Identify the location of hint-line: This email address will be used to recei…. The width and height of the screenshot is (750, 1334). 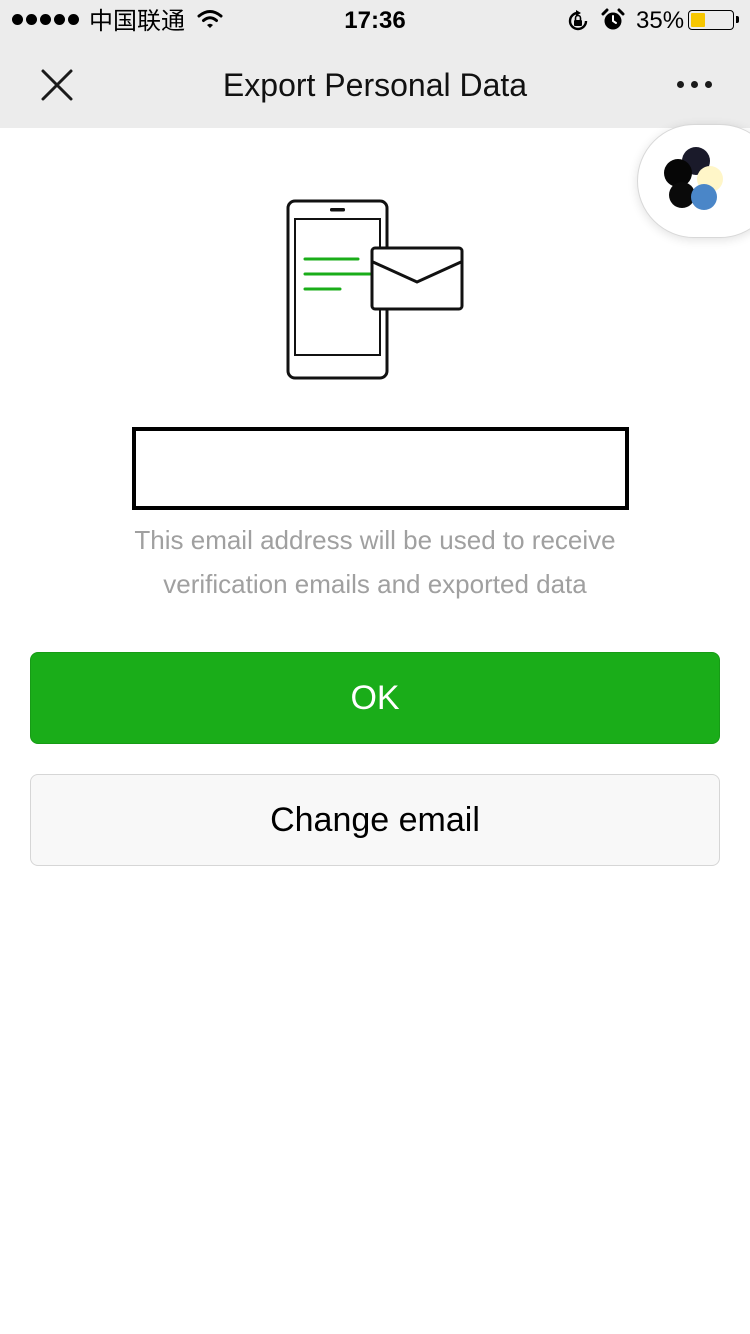
(375, 540).